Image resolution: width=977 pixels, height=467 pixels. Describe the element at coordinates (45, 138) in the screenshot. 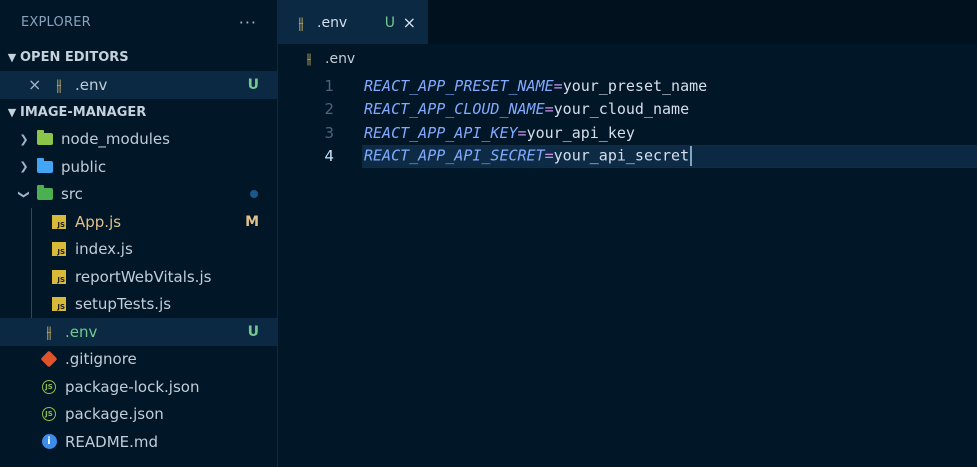

I see `node-folder-icon` at that location.